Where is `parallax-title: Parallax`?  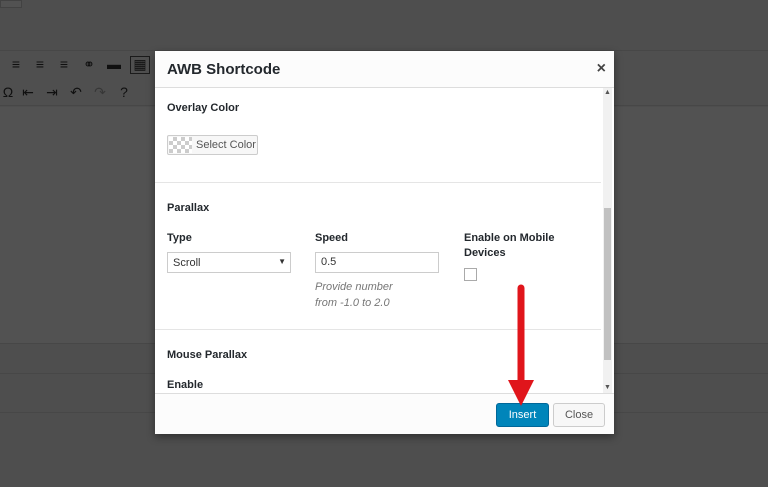 parallax-title: Parallax is located at coordinates (188, 208).